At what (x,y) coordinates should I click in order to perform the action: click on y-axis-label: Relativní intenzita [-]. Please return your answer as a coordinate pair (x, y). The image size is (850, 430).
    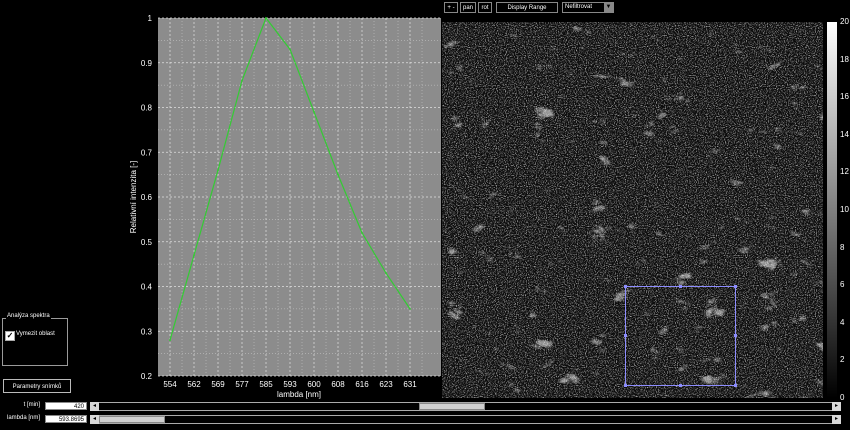
    Looking at the image, I should click on (133, 197).